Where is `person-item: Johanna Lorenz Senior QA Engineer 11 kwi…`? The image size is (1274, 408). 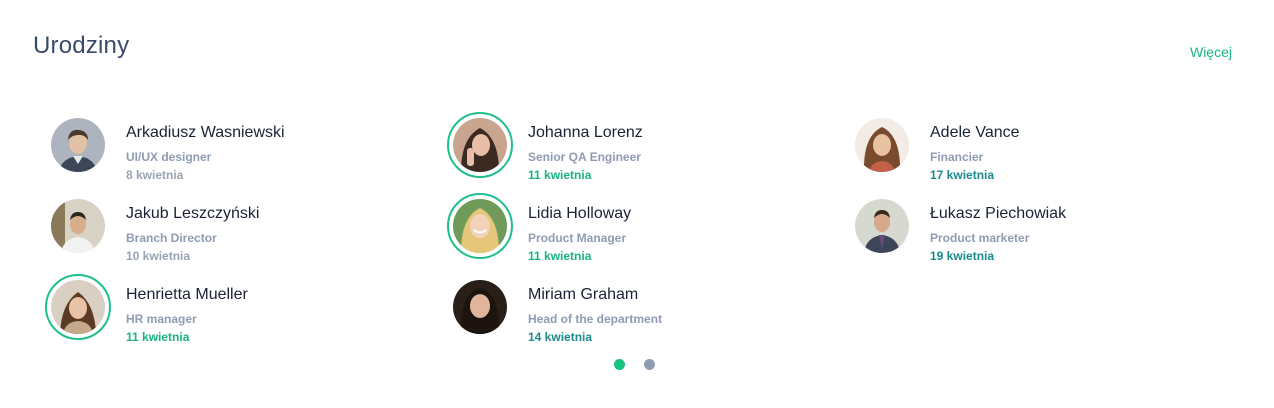 person-item: Johanna Lorenz Senior QA Engineer 11 kwi… is located at coordinates (637, 152).